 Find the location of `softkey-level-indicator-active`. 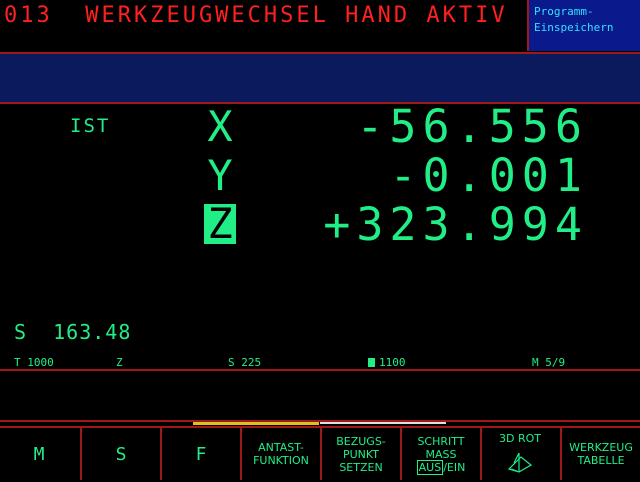

softkey-level-indicator-active is located at coordinates (256, 423).